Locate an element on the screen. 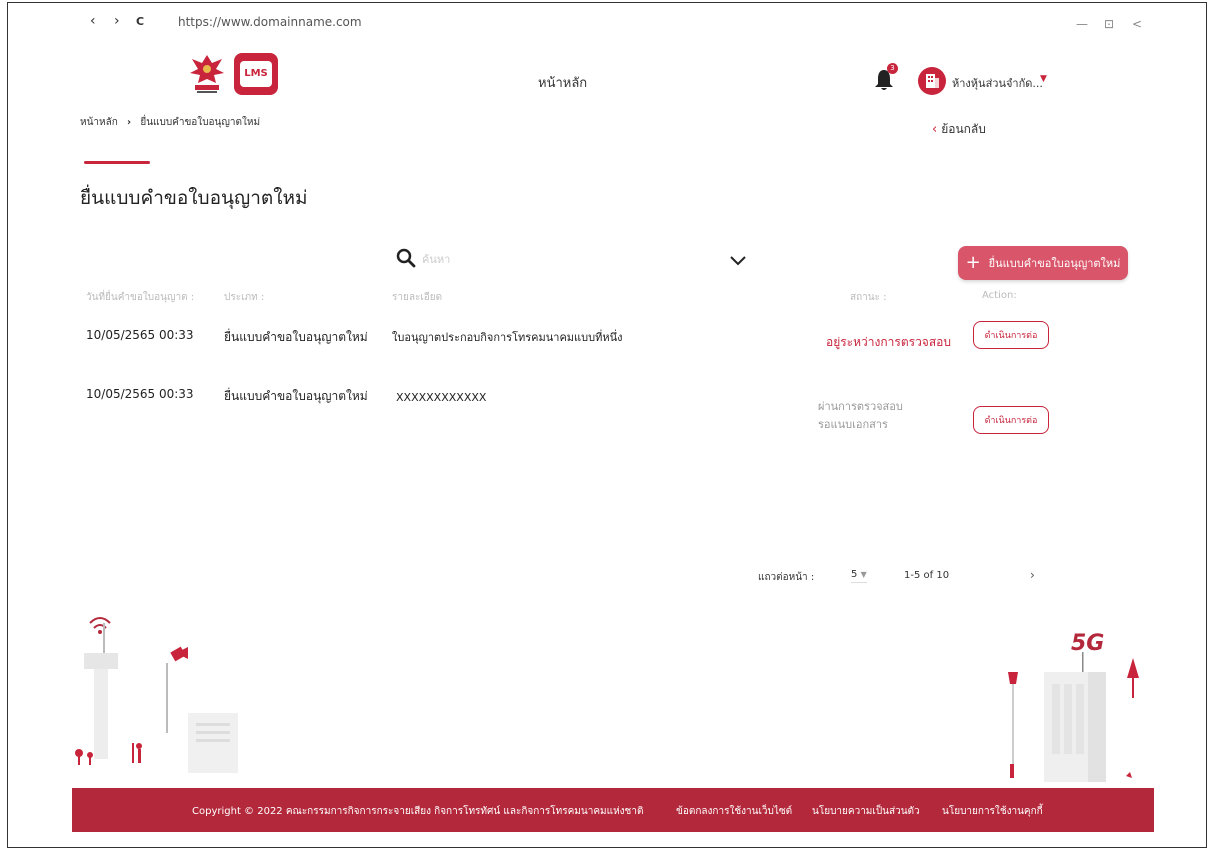 This screenshot has height=861, width=1211. pagination-range: 1-5 of 10 is located at coordinates (927, 575).